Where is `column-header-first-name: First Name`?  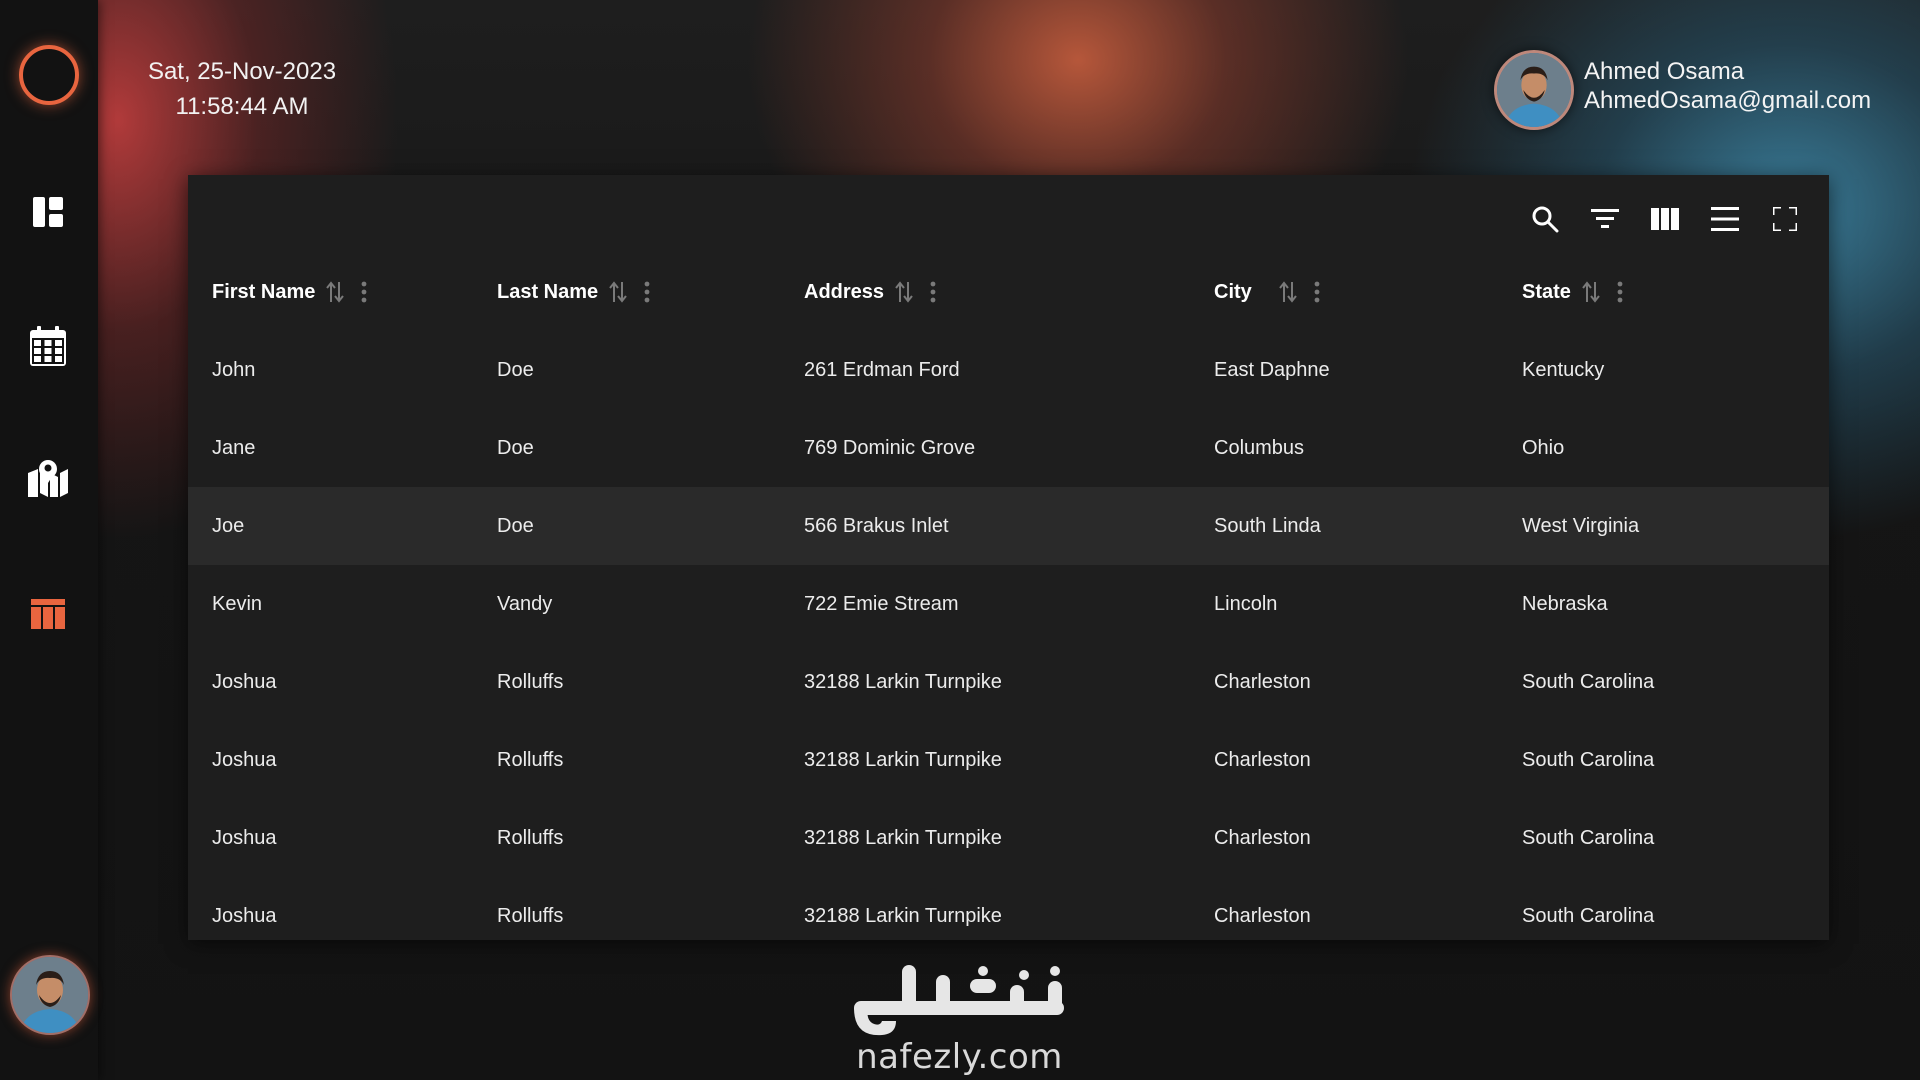
column-header-first-name: First Name is located at coordinates (342, 292).